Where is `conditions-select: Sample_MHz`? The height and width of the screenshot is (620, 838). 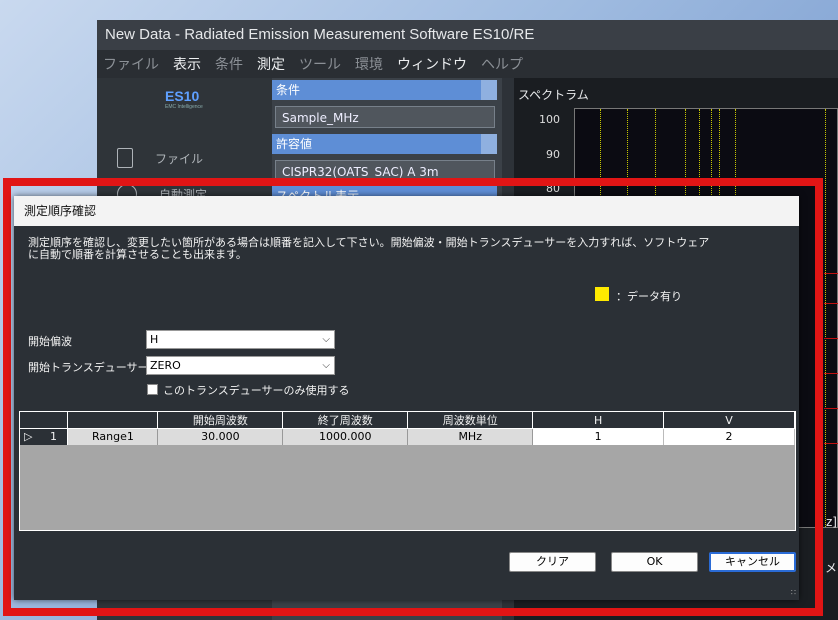 conditions-select: Sample_MHz is located at coordinates (385, 117).